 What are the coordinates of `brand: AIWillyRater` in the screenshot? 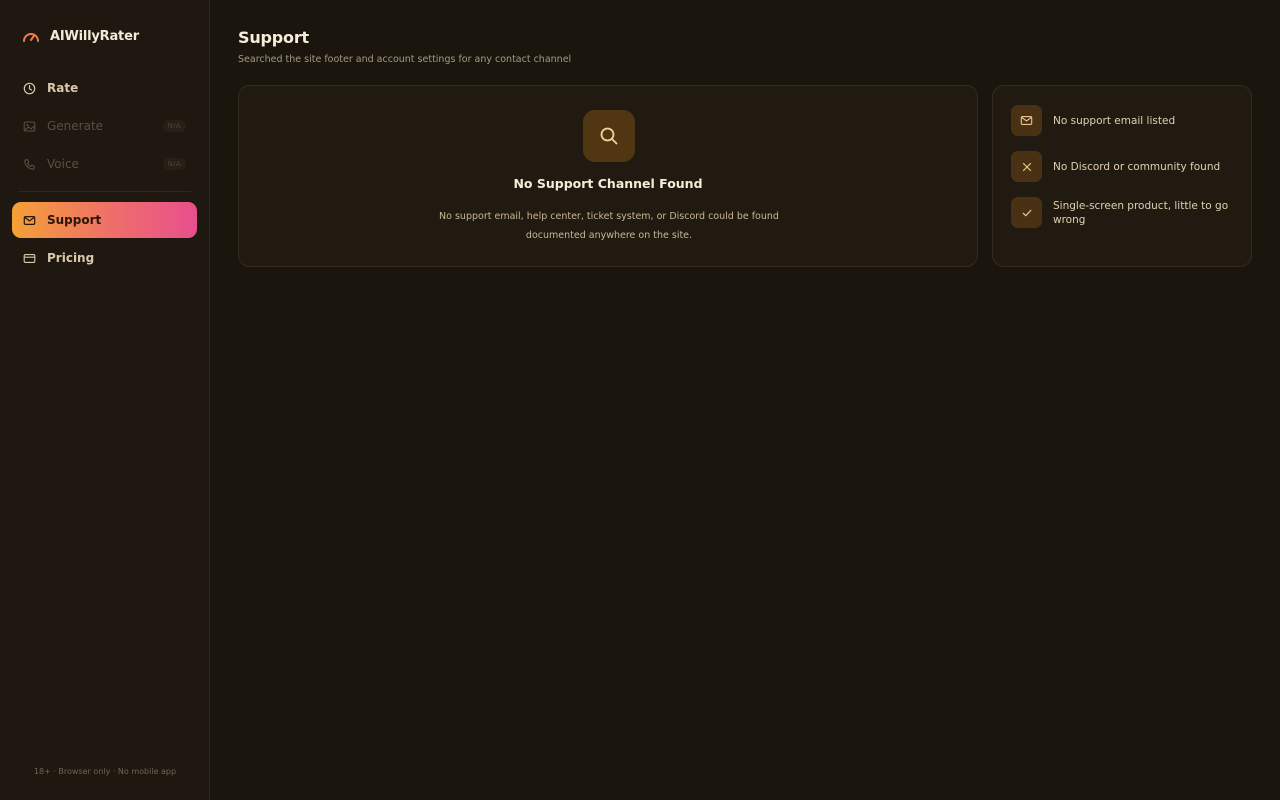 It's located at (80, 36).